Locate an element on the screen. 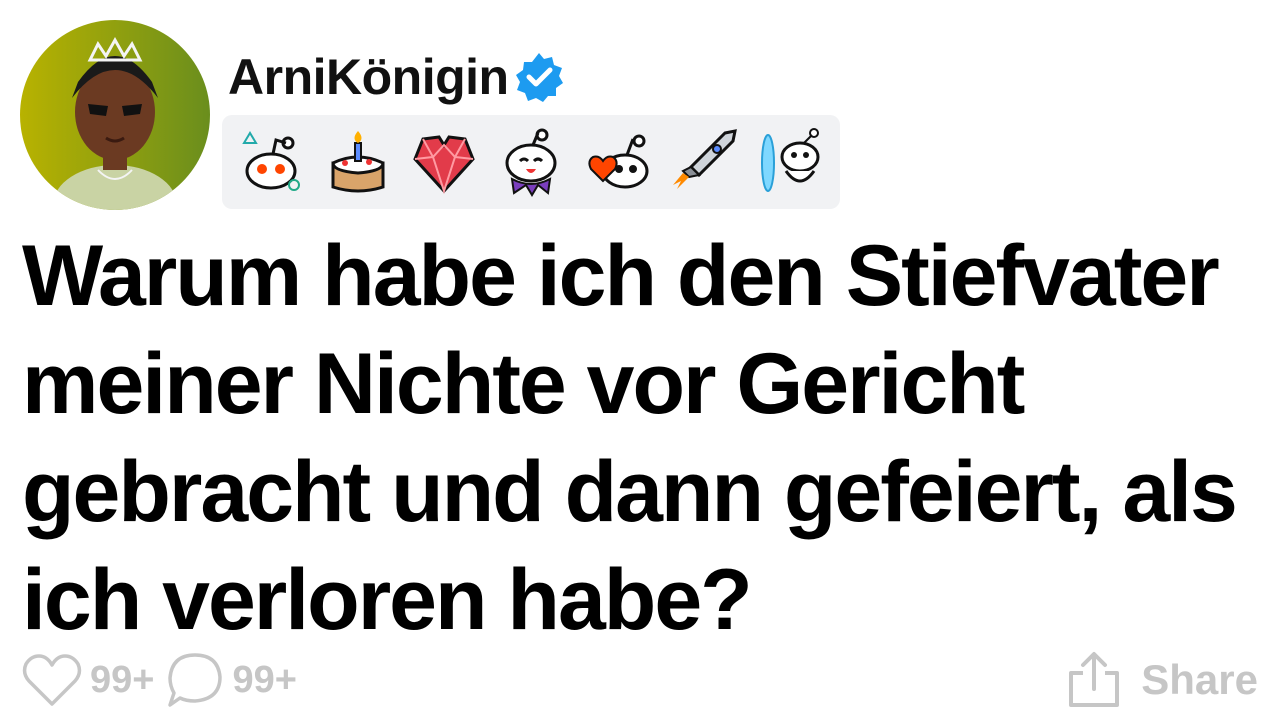 This screenshot has height=720, width=1280. rocket-icon is located at coordinates (704, 162).